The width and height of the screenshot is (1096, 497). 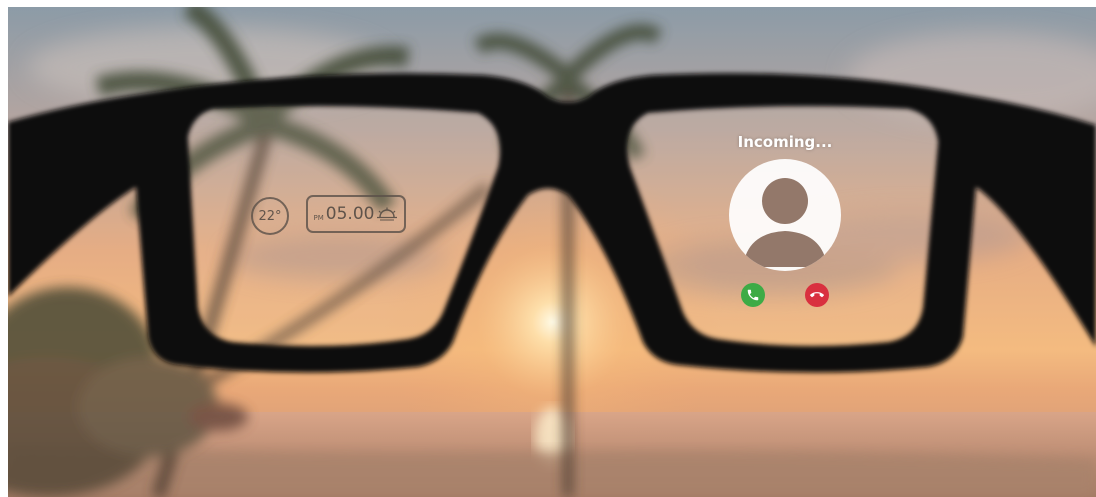 I want to click on time-display: PM 05.00, so click(x=356, y=214).